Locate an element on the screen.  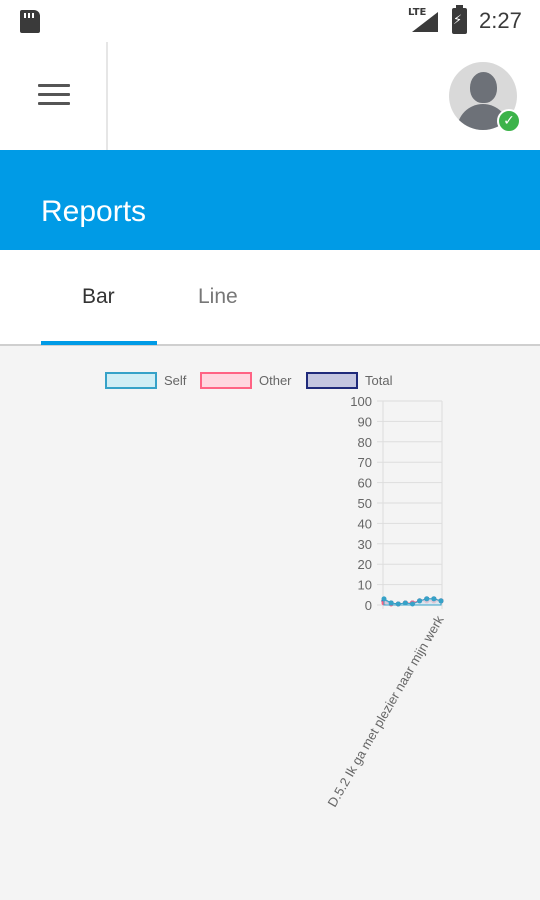
y-tick-label: 80 is located at coordinates (365, 442).